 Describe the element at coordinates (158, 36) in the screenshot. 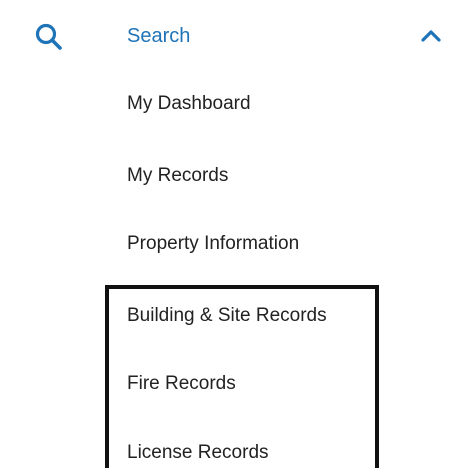

I see `search-label: Search` at that location.